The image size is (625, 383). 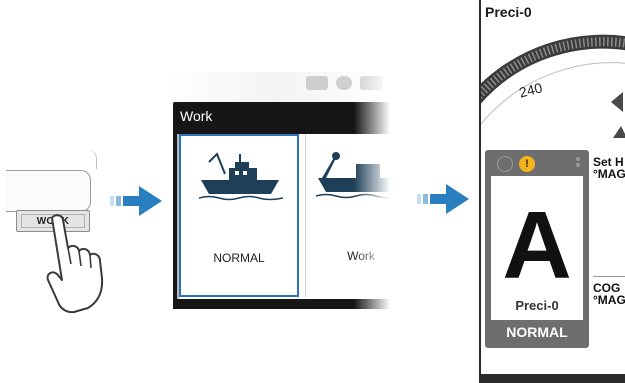 I want to click on dialog-title: Work, so click(x=196, y=116).